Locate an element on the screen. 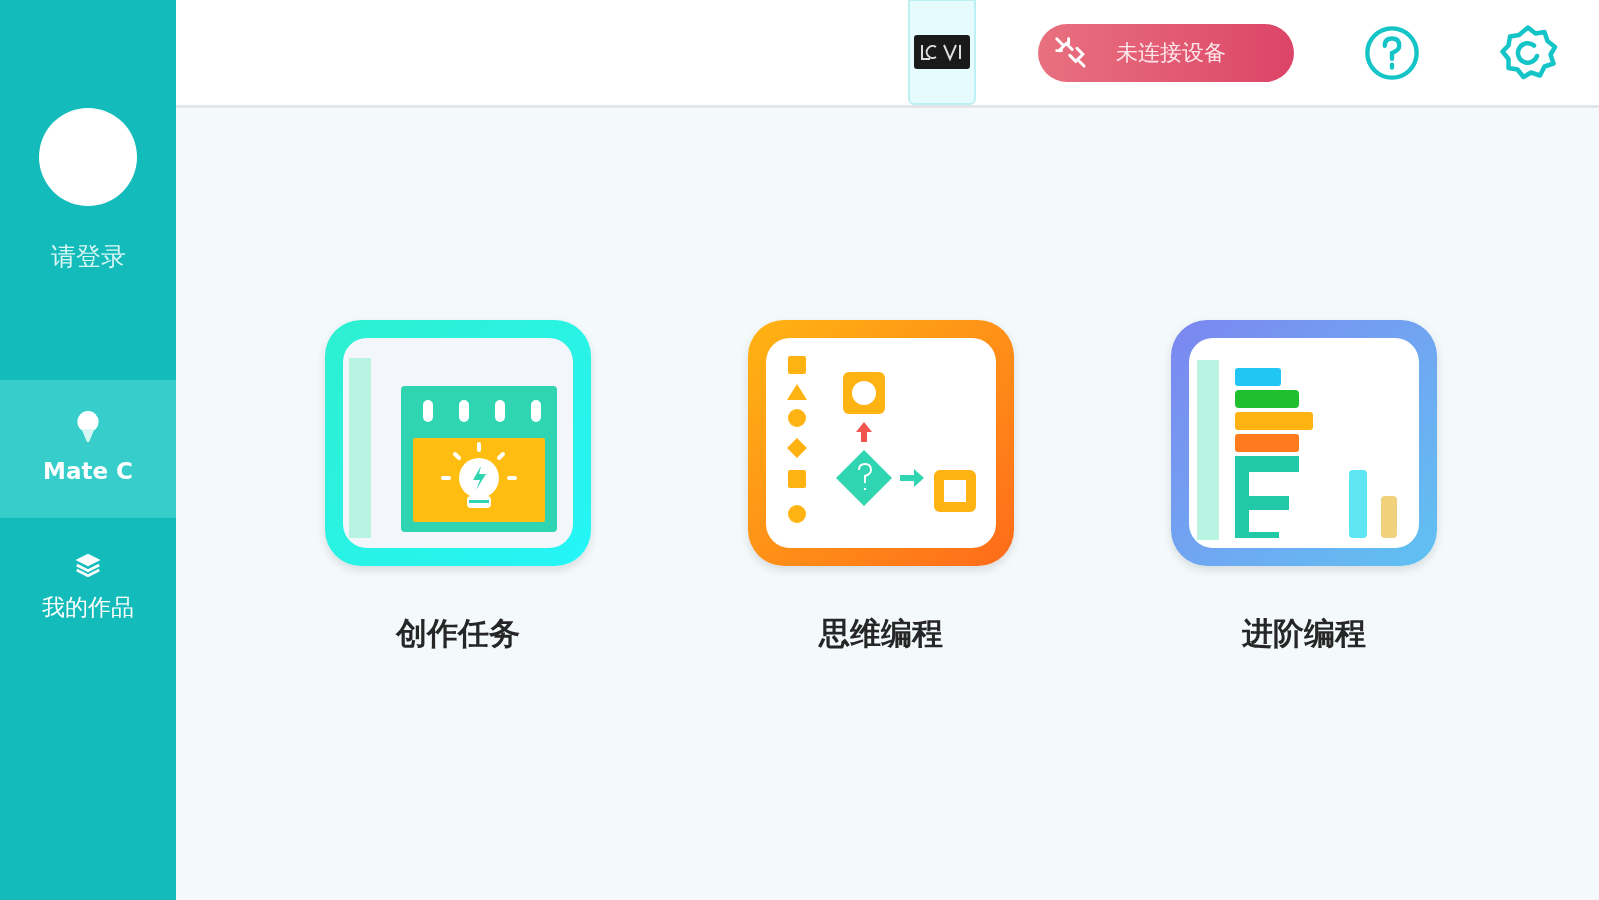 The height and width of the screenshot is (900, 1599). sidebar-item: Mate C is located at coordinates (88, 449).